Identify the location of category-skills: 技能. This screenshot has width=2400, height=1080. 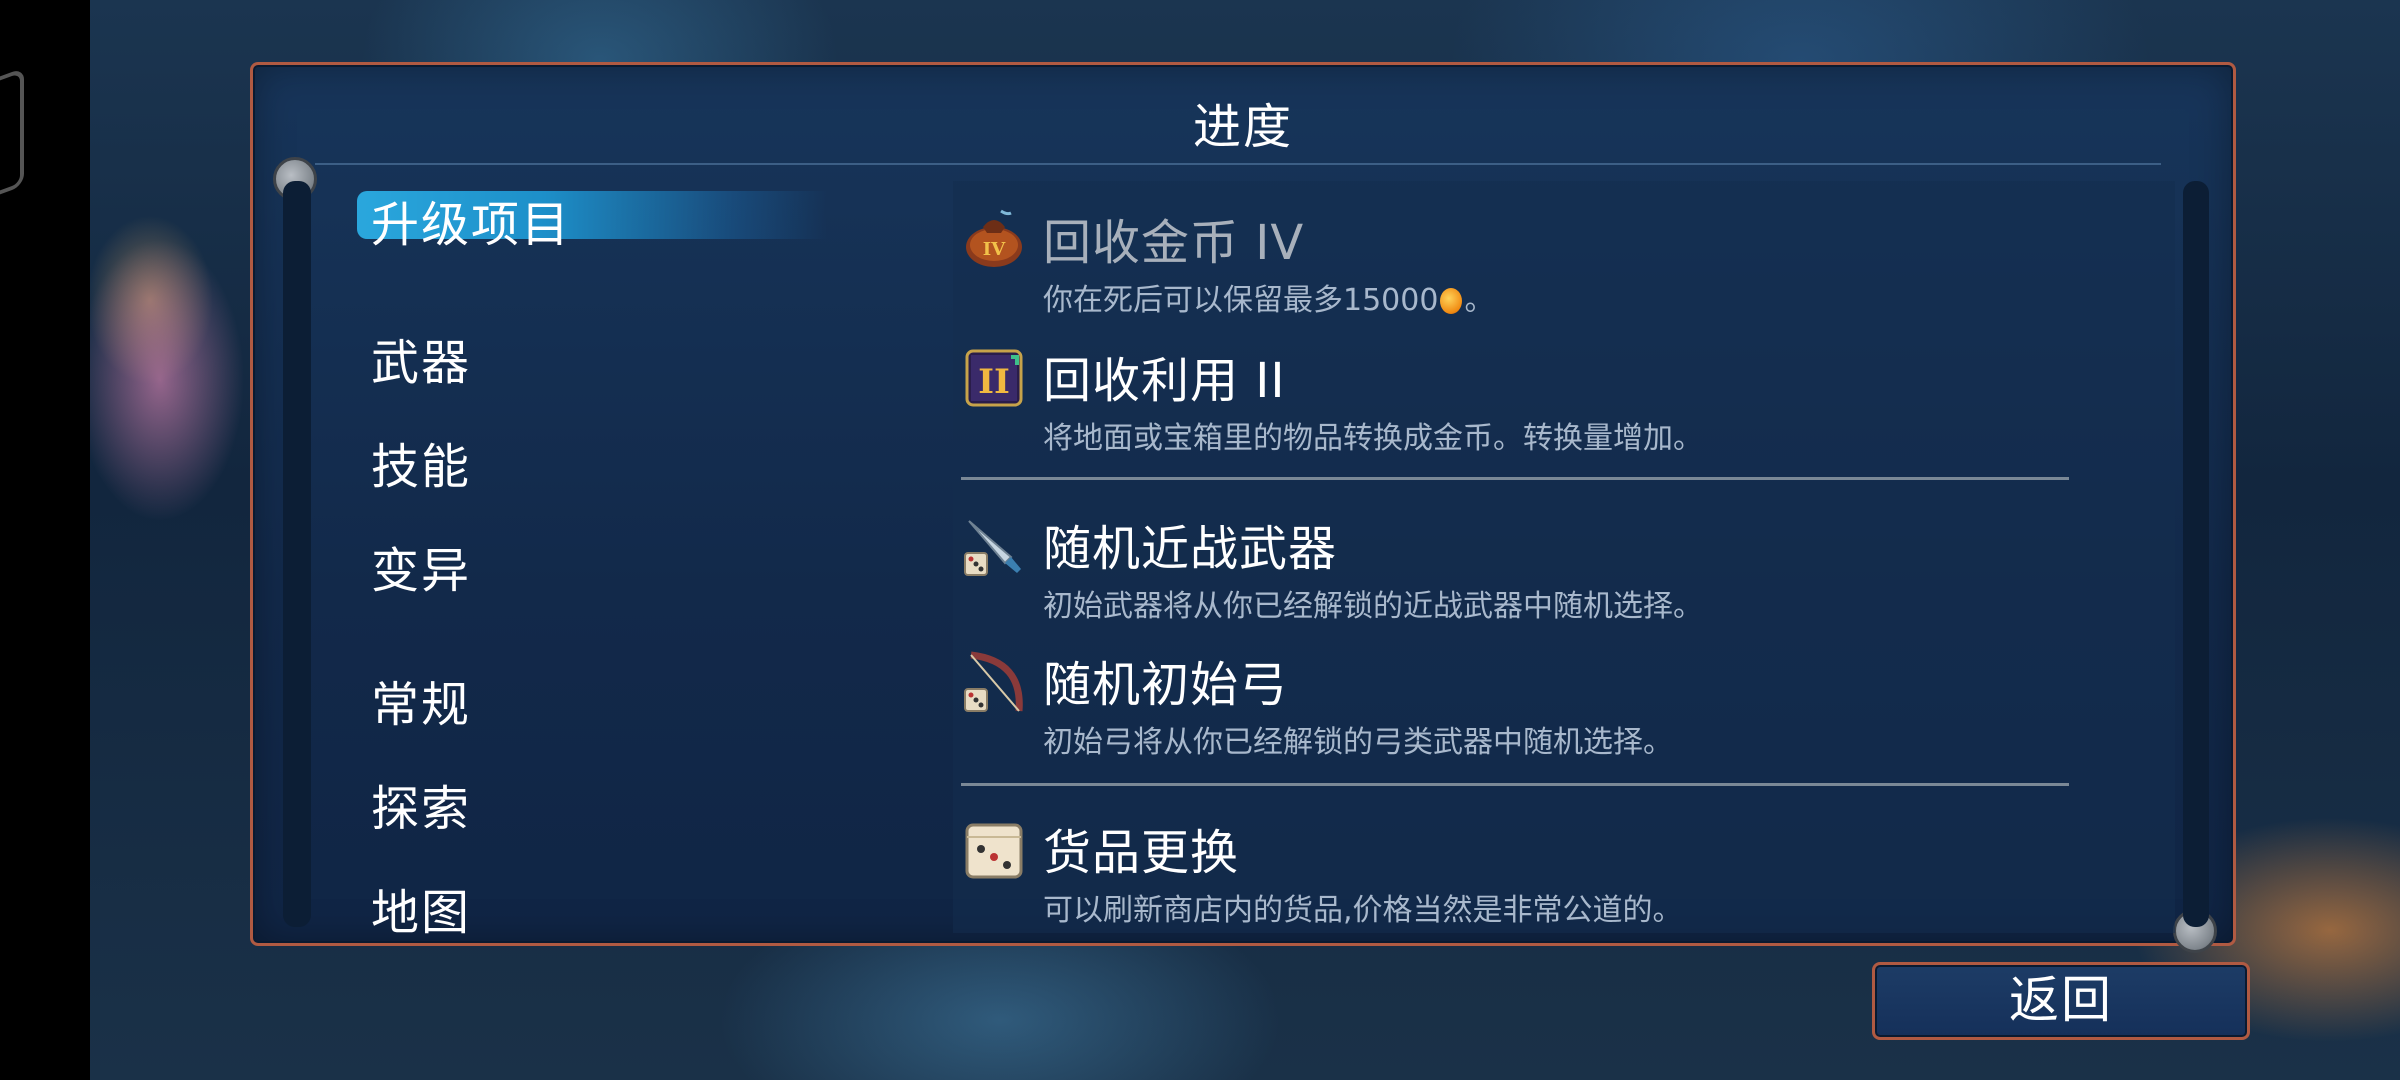
(421, 462).